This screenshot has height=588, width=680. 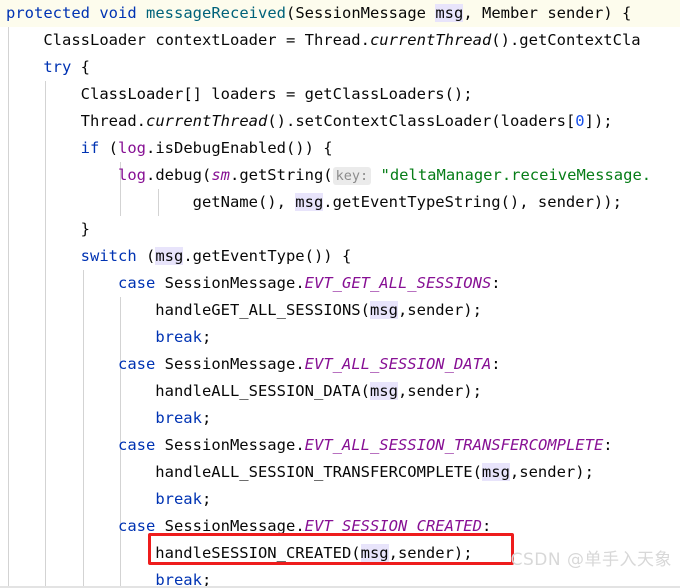 What do you see at coordinates (108, 256) in the screenshot?
I see `token-keyword-switch: switch` at bounding box center [108, 256].